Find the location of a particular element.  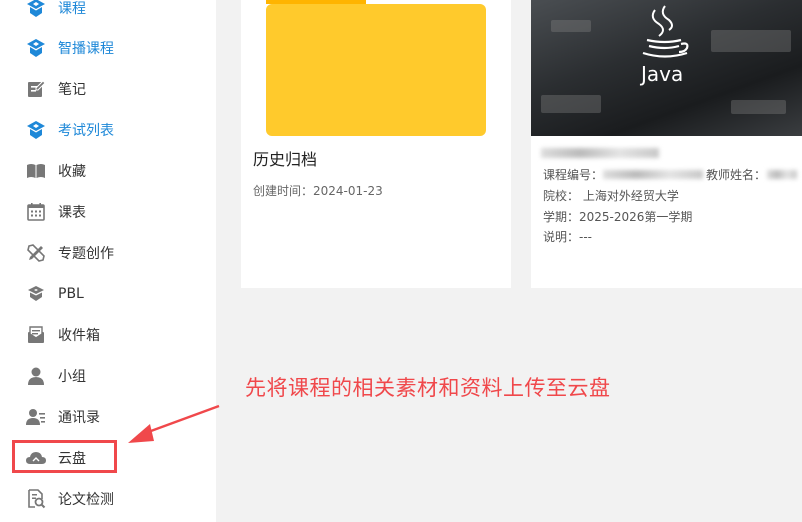

sidebar-item-inbox: 收件箱 is located at coordinates (108, 335).